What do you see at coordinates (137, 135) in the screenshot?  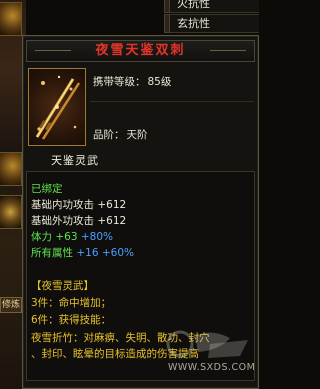 I see `item-rank-value: 天阶` at bounding box center [137, 135].